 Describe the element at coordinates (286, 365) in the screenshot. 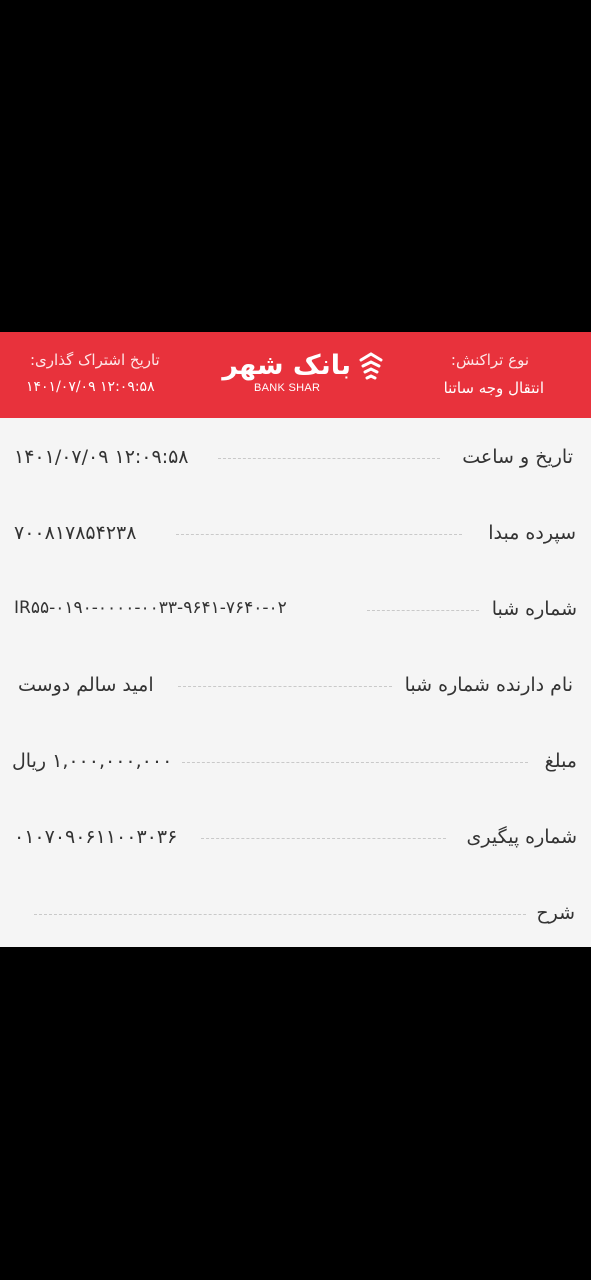

I see `logo-text-fa: بانک شهر` at that location.